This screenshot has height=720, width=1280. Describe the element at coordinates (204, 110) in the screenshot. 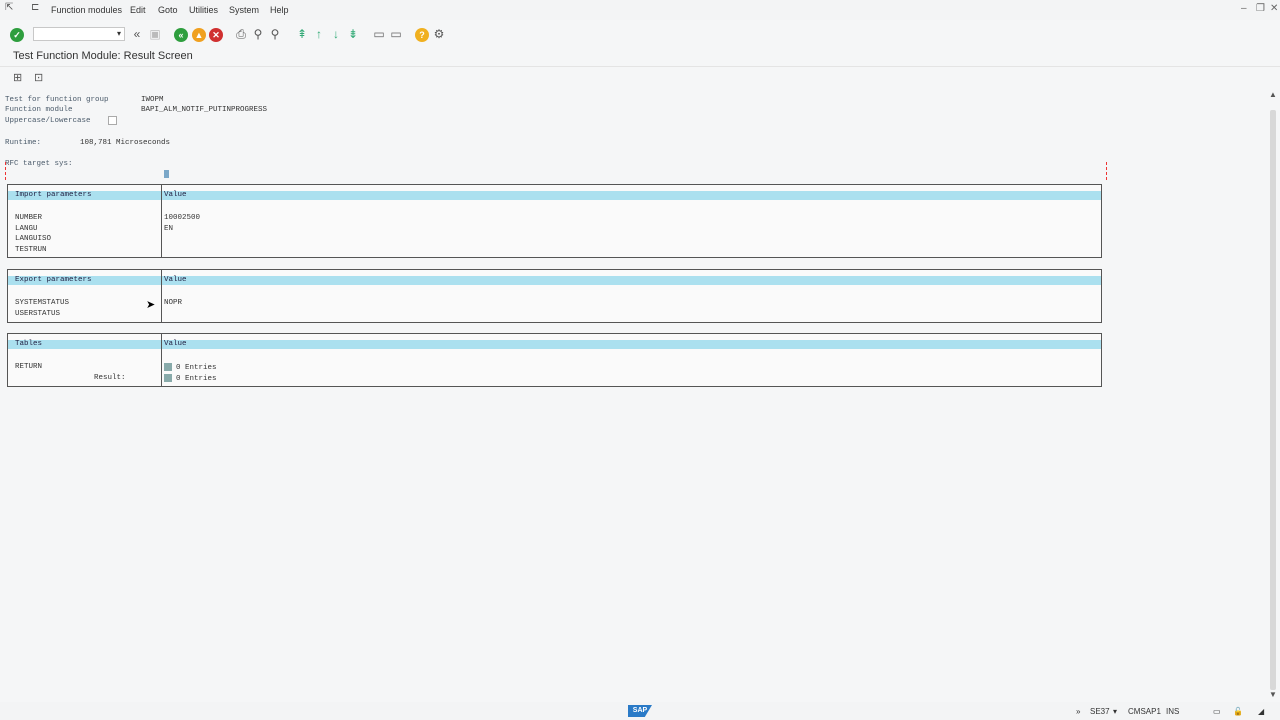

I see `function-module-value: BAPI_ALM_NOTIF_PUTINPROGRESS` at that location.